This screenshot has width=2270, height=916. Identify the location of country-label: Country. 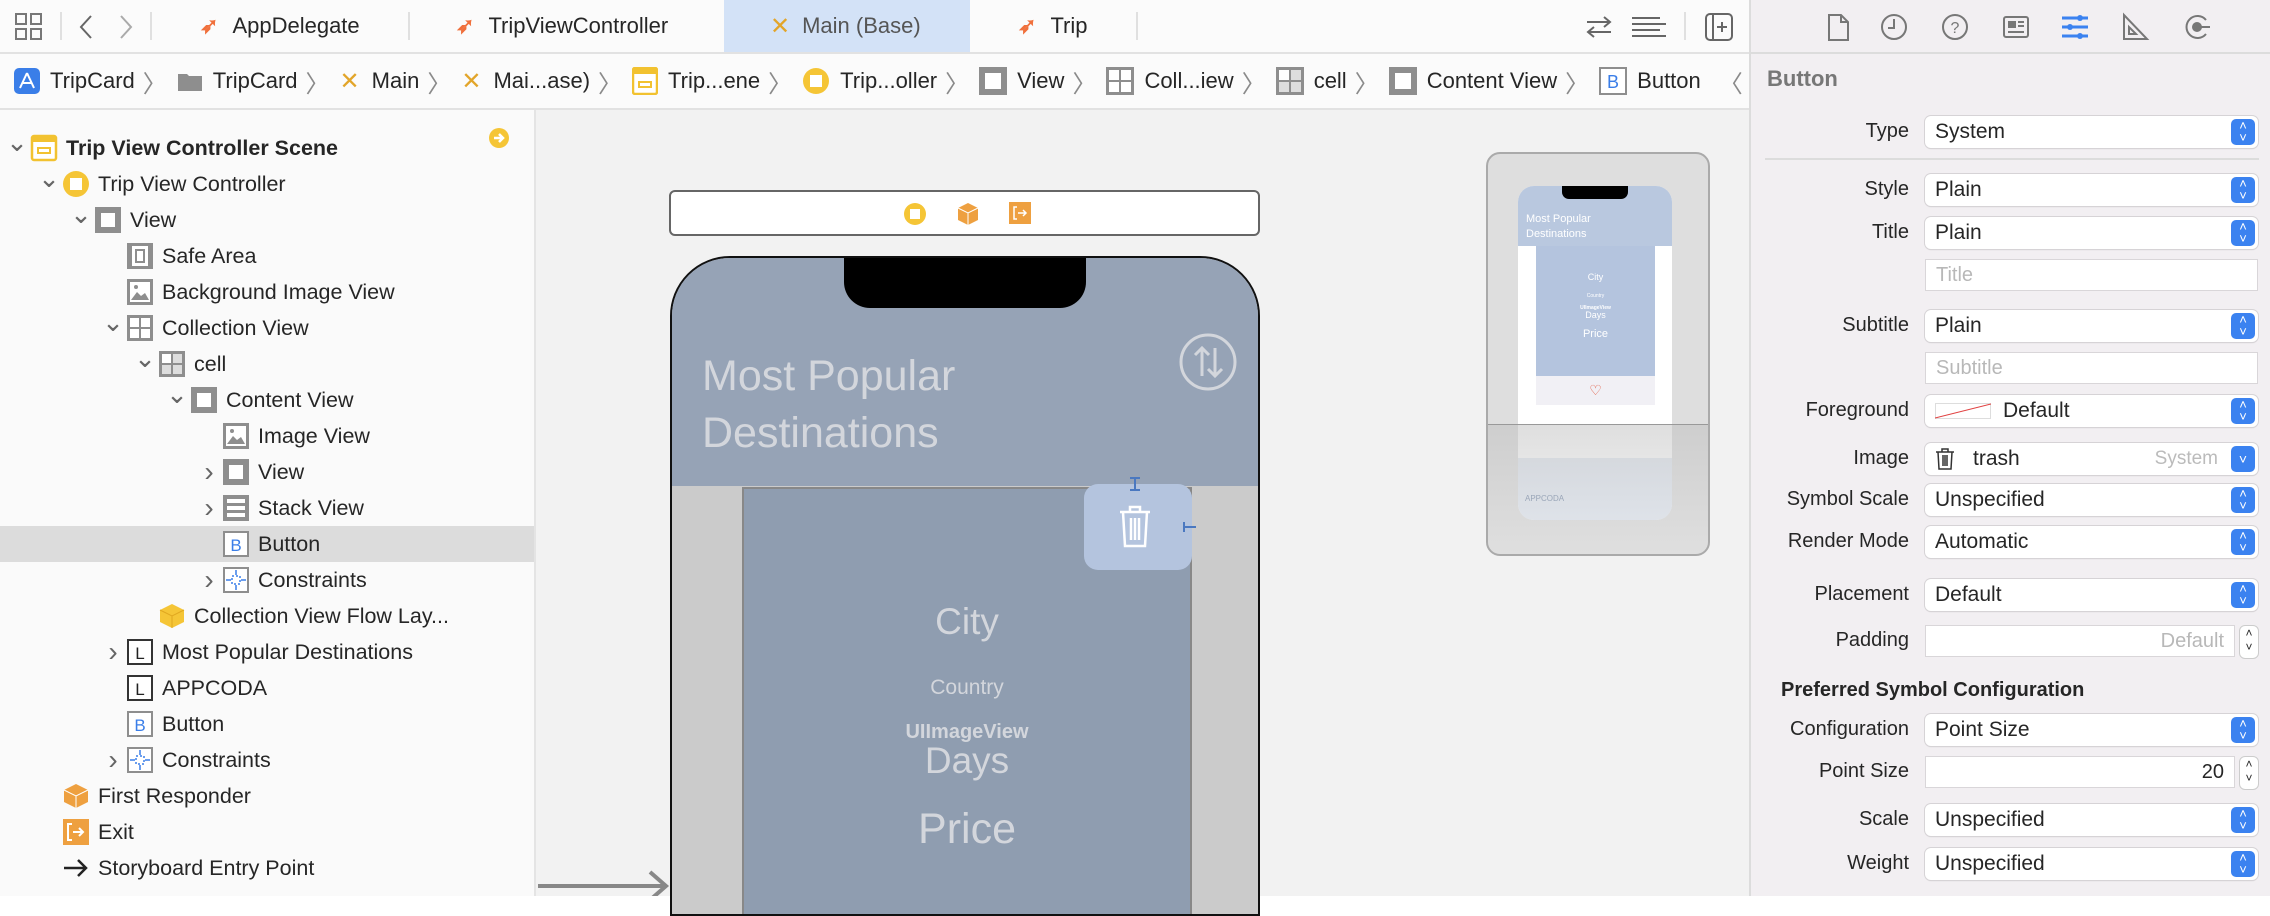
(967, 688).